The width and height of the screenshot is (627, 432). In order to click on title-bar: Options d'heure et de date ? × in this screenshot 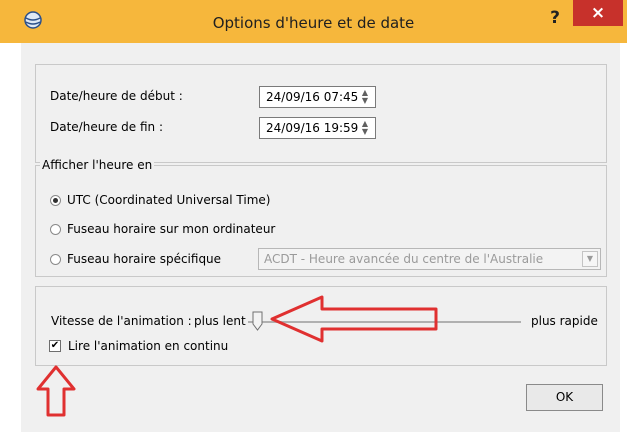, I will do `click(313, 21)`.